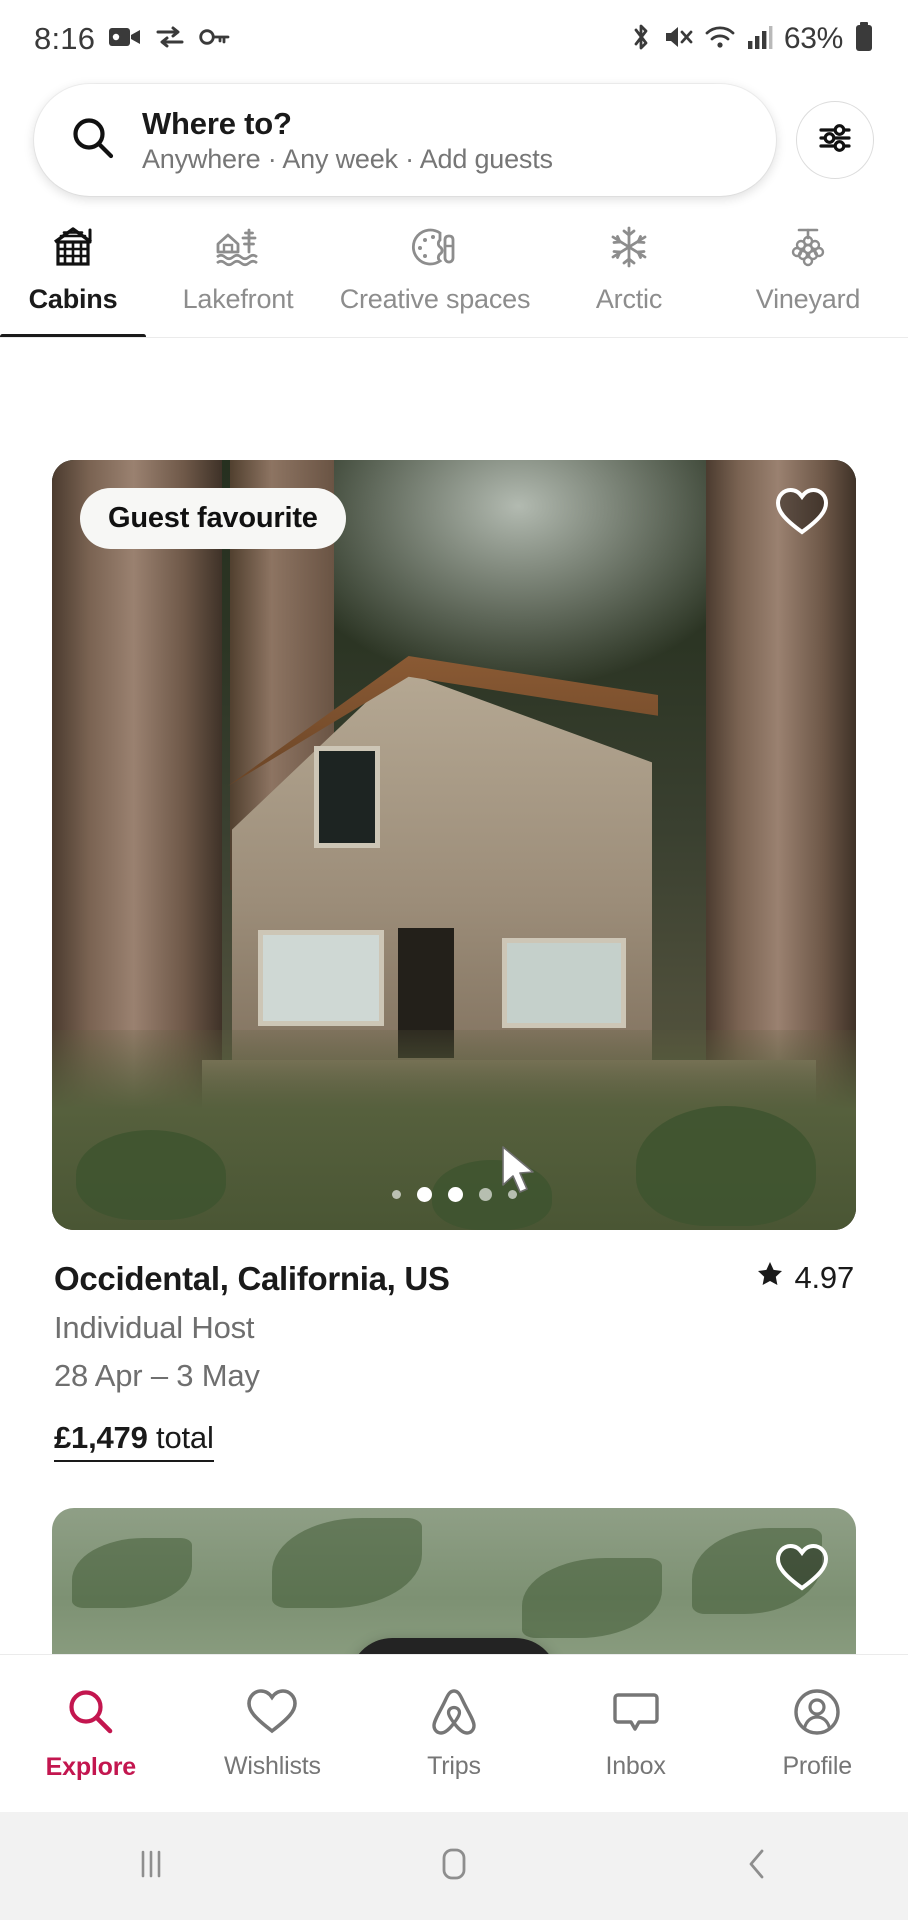  What do you see at coordinates (678, 39) in the screenshot?
I see `mute-icon` at bounding box center [678, 39].